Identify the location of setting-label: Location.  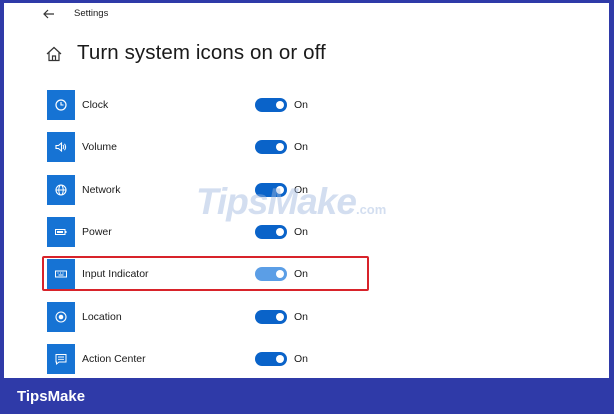
(102, 317).